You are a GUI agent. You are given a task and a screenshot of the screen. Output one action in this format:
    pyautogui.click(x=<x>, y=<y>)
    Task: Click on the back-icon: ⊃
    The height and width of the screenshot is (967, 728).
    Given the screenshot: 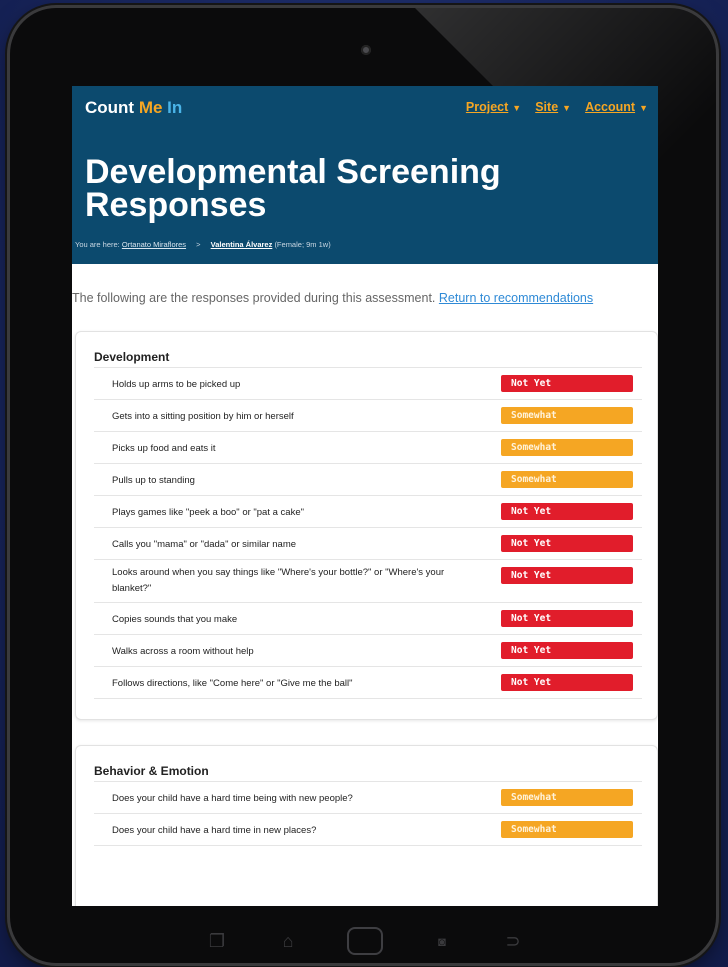 What is the action you would take?
    pyautogui.click(x=513, y=941)
    